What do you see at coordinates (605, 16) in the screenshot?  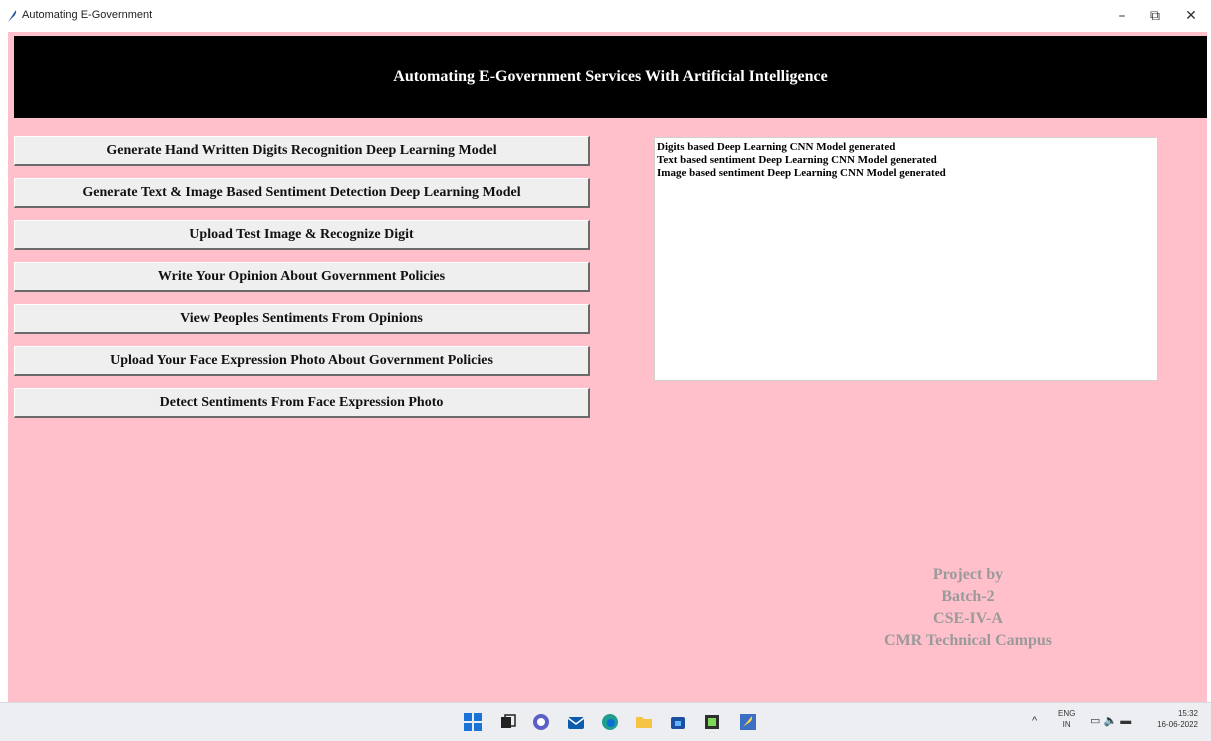 I see `window-titlebar: Automating E-Government – ⧉ ✕` at bounding box center [605, 16].